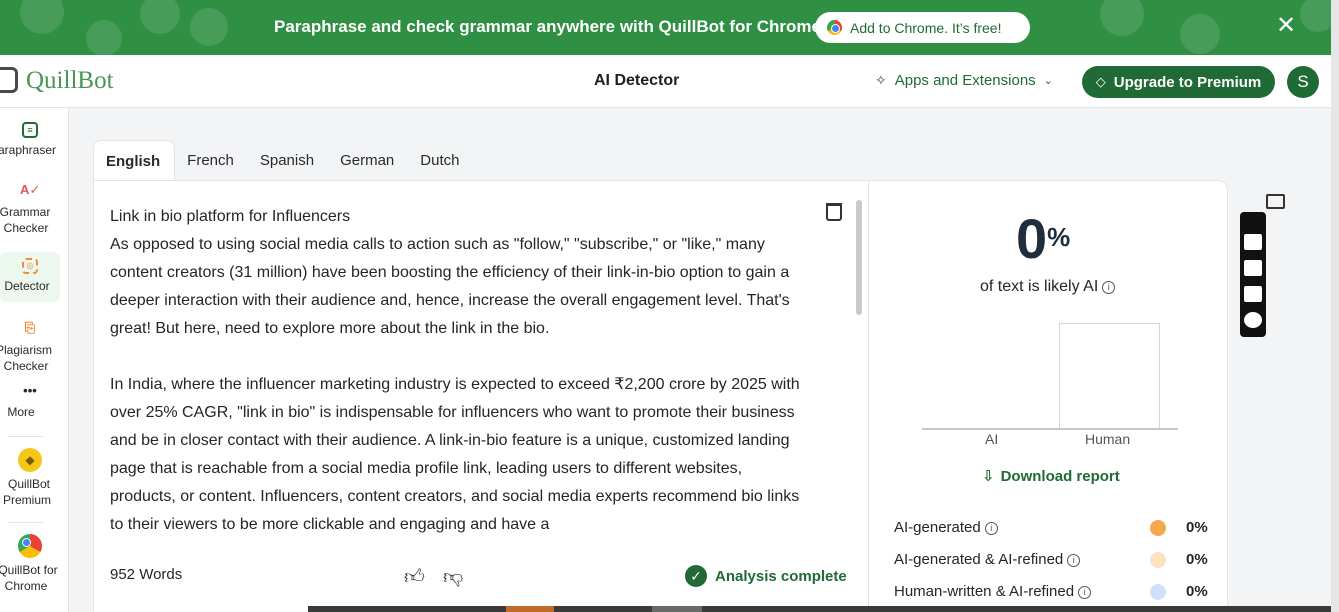 This screenshot has height=612, width=1339. I want to click on editor-scrollbar, so click(859, 257).